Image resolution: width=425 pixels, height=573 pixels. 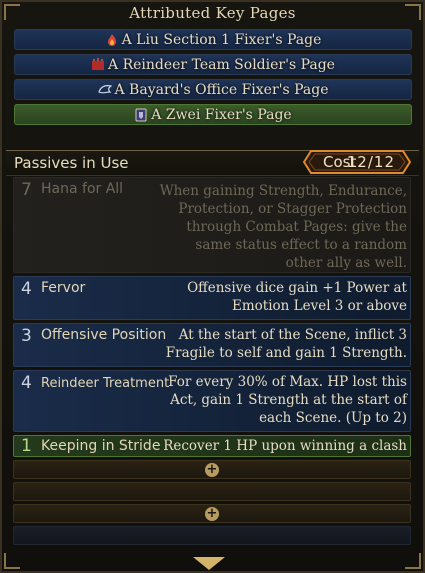 I want to click on passives-in-use-title: Passives in Use, so click(x=71, y=163).